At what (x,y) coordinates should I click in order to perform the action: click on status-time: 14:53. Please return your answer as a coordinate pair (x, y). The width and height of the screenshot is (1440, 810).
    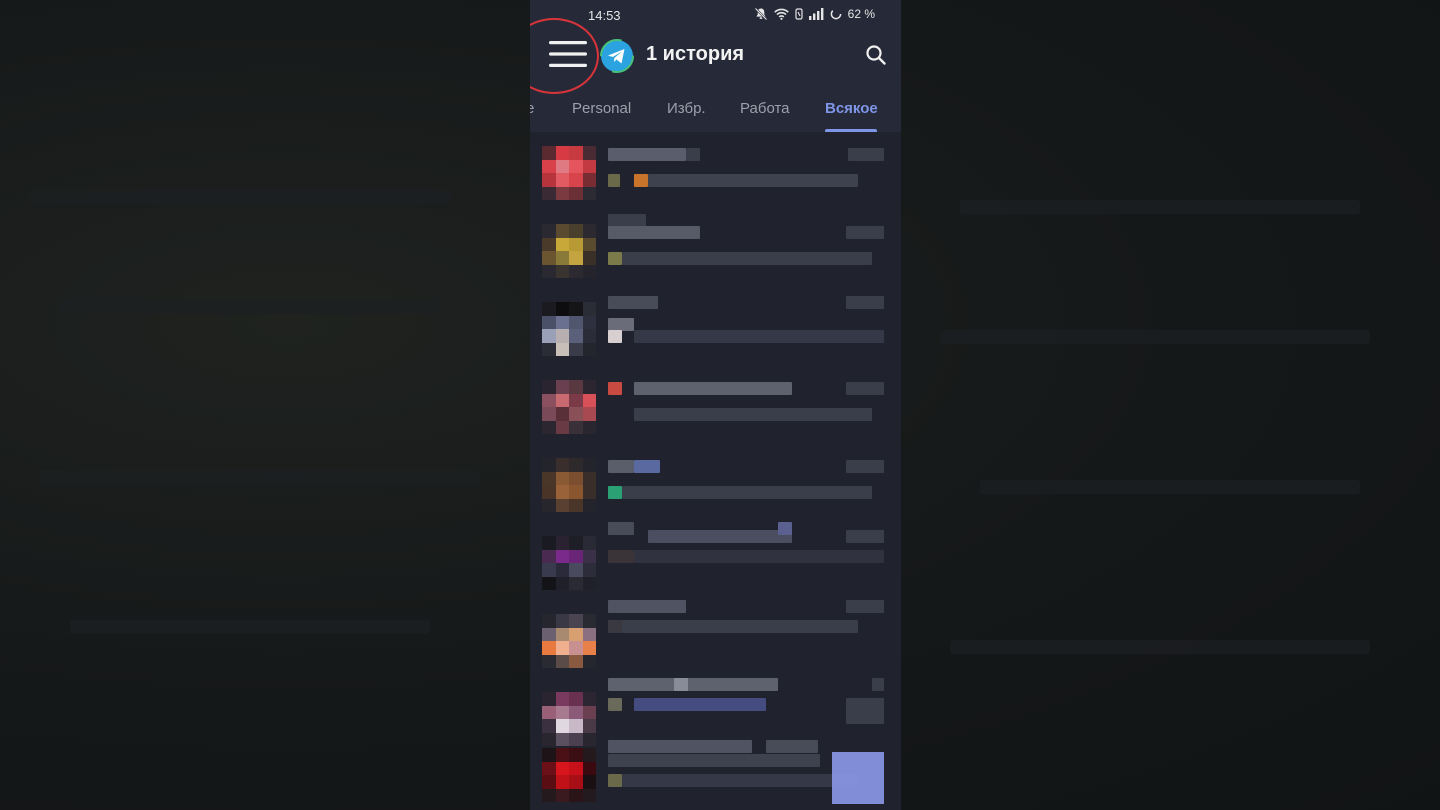
    Looking at the image, I should click on (604, 15).